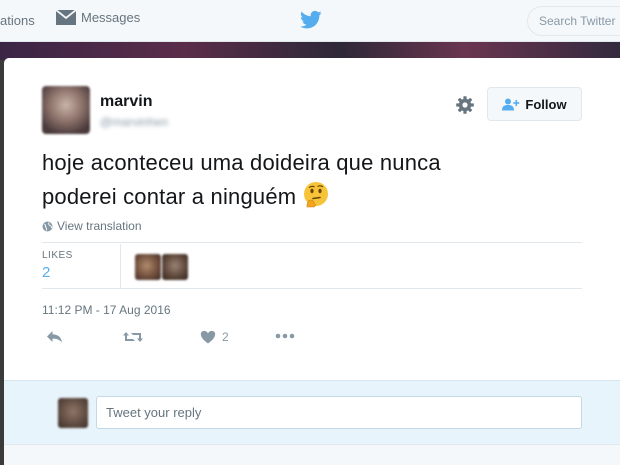 This screenshot has width=620, height=465. I want to click on tweet-text-line-2-text: poderei contar a ninguém, so click(169, 196).